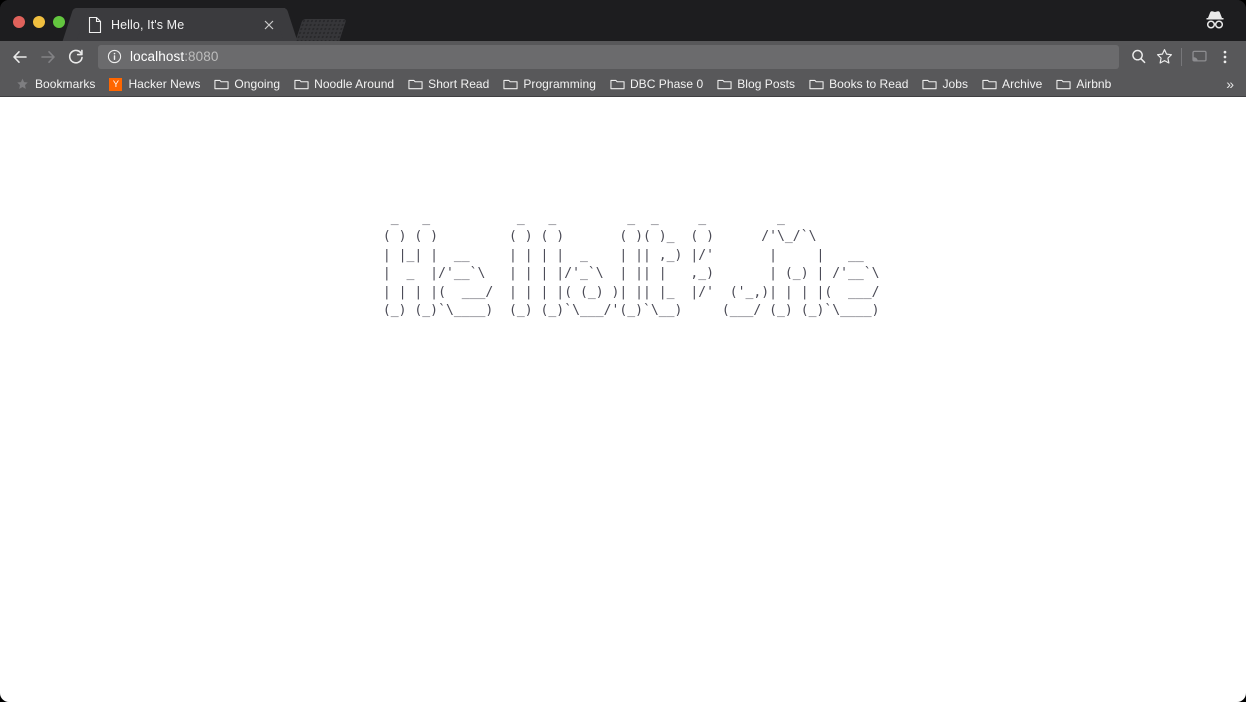 The height and width of the screenshot is (702, 1246). Describe the element at coordinates (1094, 84) in the screenshot. I see `bookmarks-bar-item-label: Airbnb` at that location.